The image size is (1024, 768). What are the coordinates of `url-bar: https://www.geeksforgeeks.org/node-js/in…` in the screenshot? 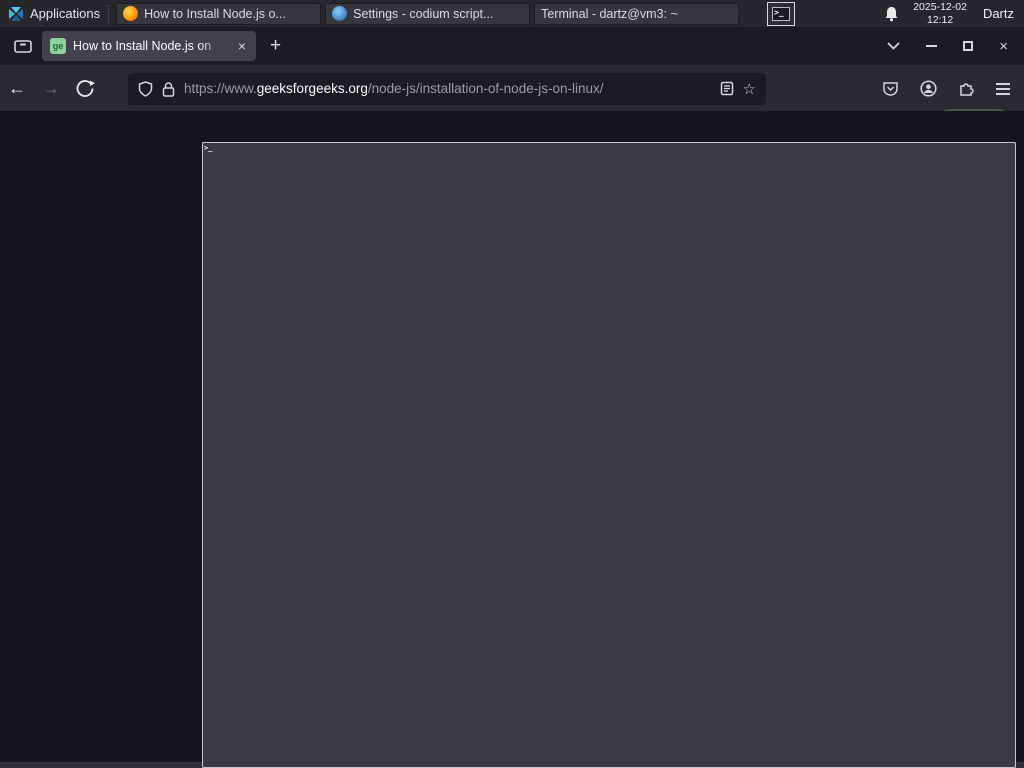 It's located at (447, 88).